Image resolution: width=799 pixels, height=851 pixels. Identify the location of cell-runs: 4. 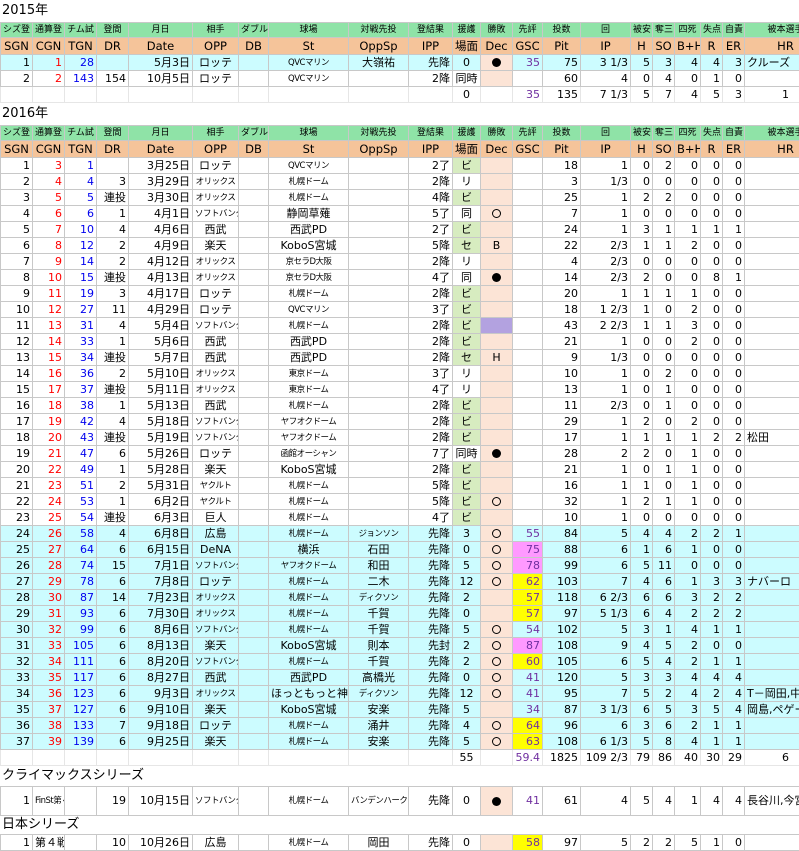
(712, 678).